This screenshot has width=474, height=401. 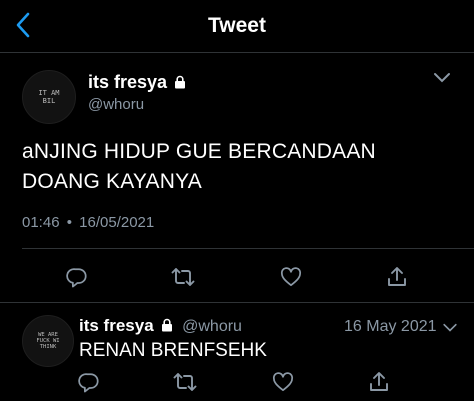 I want to click on tweet-text-line: DOANG KAYANYA, so click(x=112, y=181).